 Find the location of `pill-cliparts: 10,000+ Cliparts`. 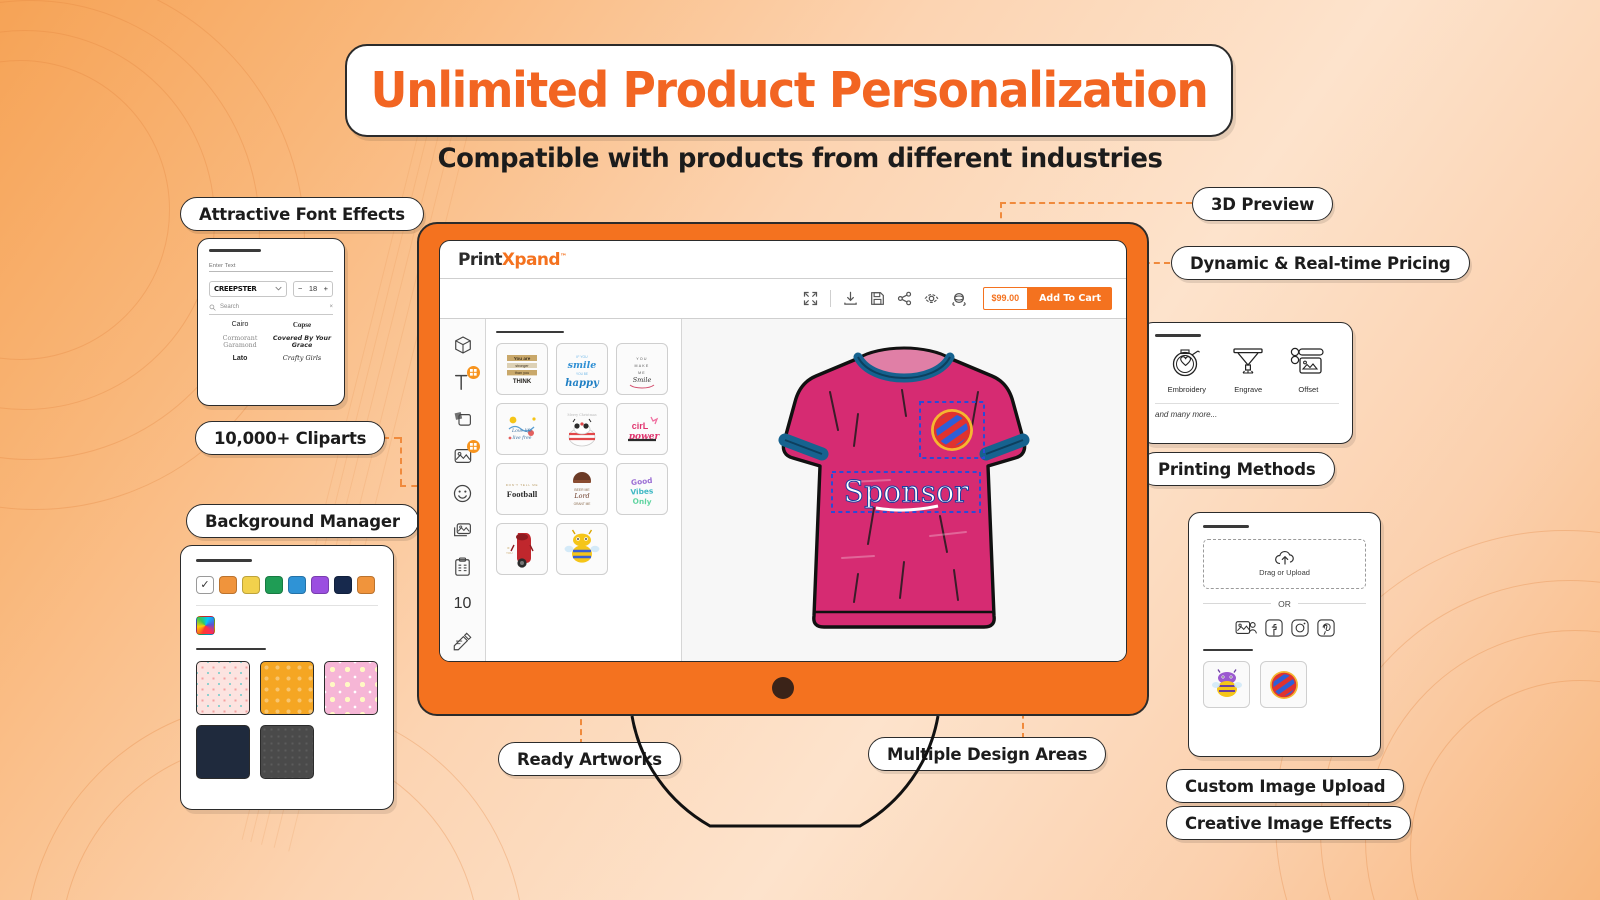

pill-cliparts: 10,000+ Cliparts is located at coordinates (290, 438).